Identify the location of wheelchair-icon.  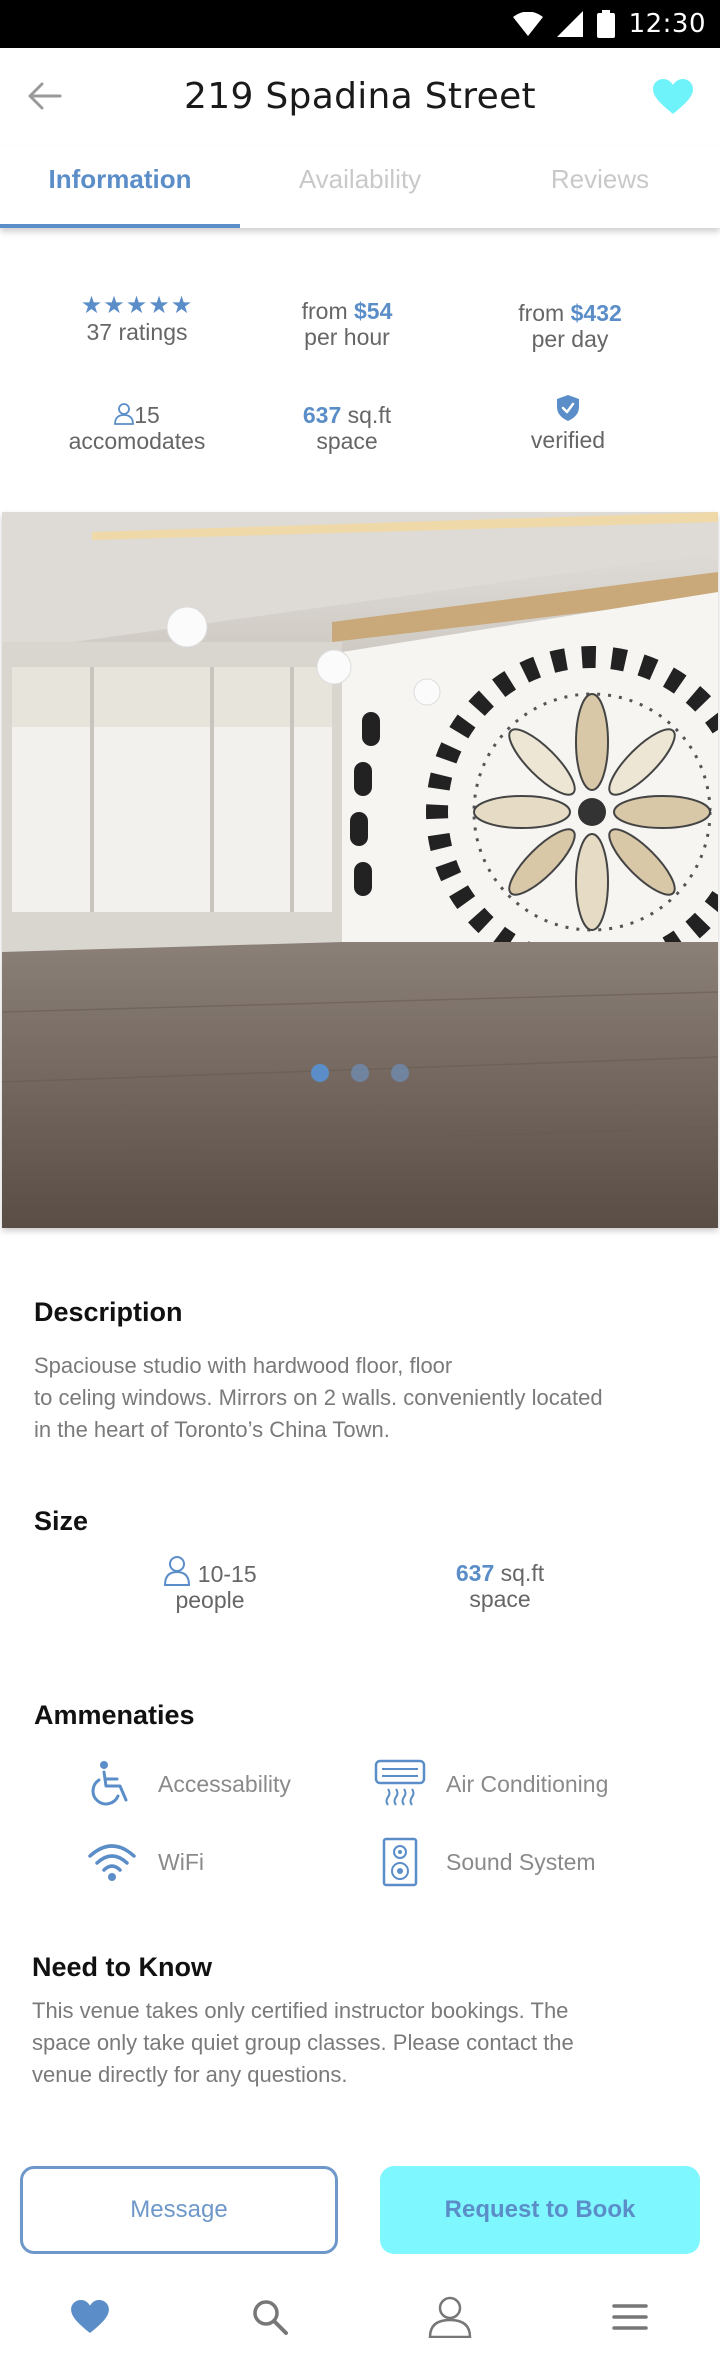
(109, 1783).